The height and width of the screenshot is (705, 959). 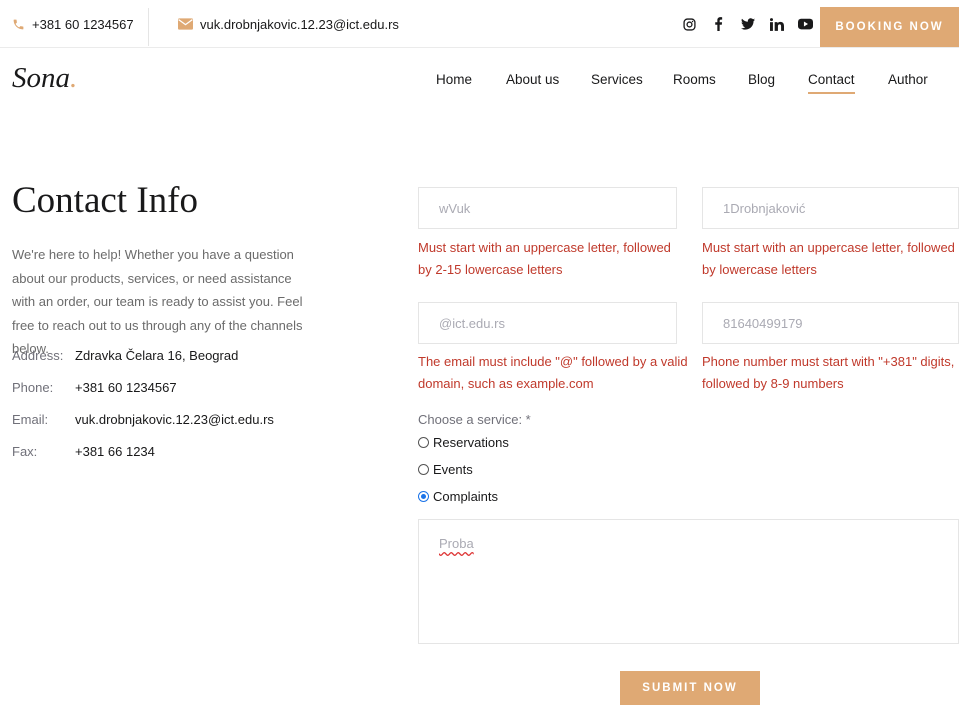 What do you see at coordinates (30, 419) in the screenshot?
I see `contact-label: Email:` at bounding box center [30, 419].